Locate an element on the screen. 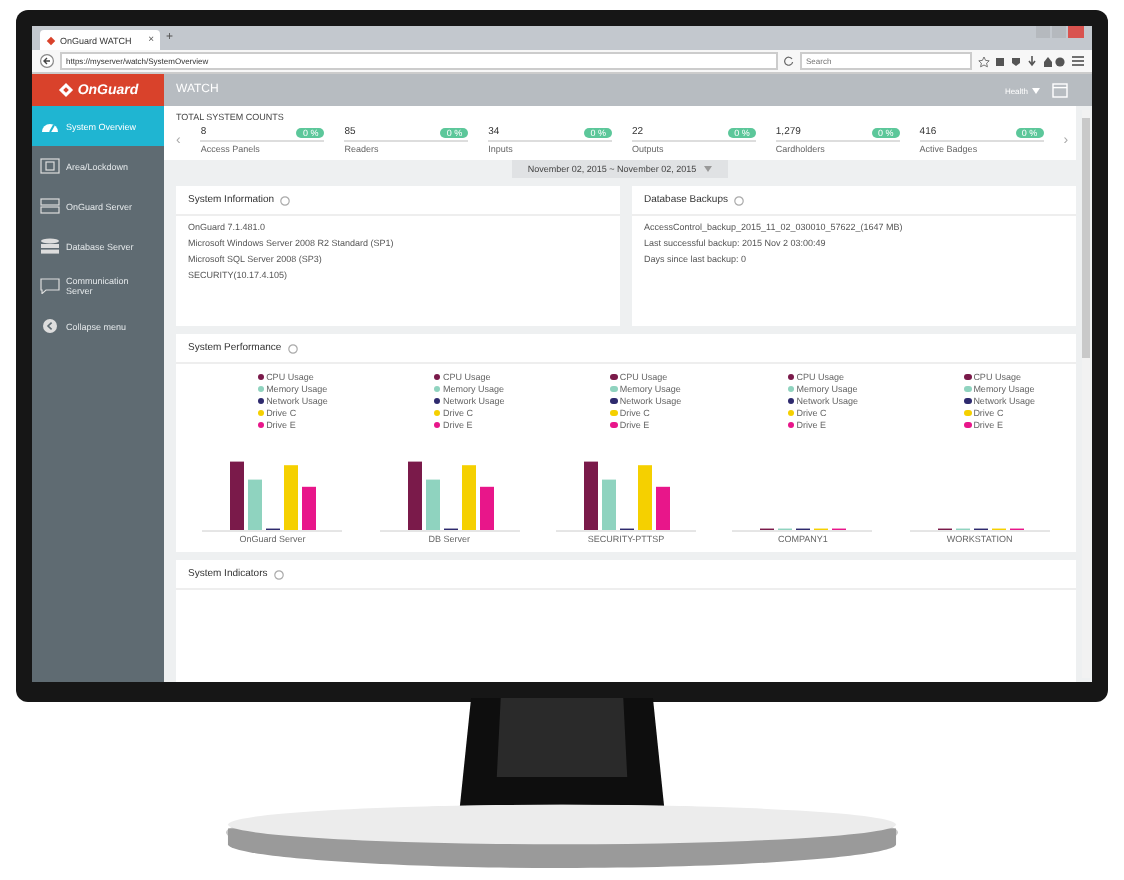 Image resolution: width=1124 pixels, height=880 pixels. diamond-icon is located at coordinates (51, 40).